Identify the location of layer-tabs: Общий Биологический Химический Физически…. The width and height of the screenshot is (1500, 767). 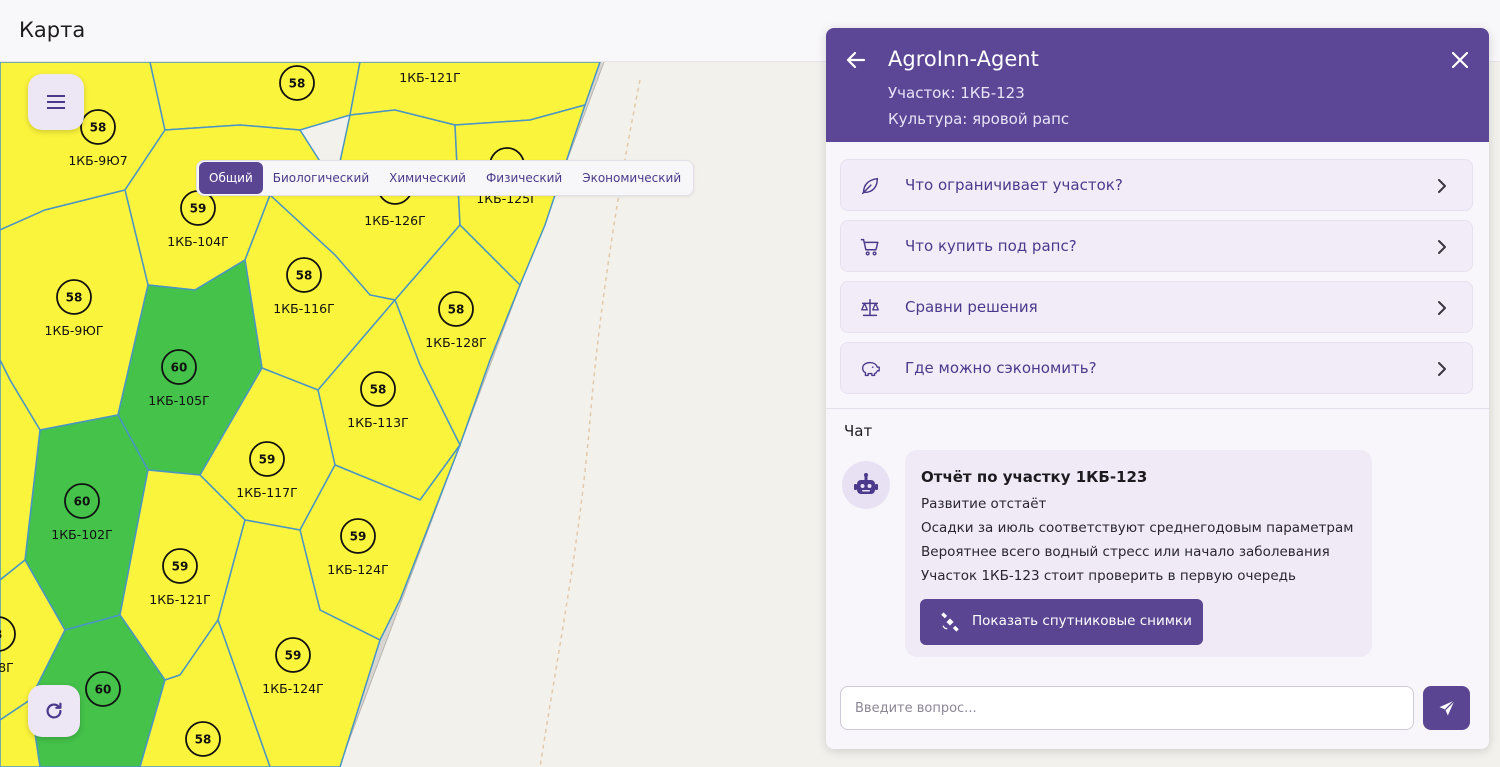
(445, 178).